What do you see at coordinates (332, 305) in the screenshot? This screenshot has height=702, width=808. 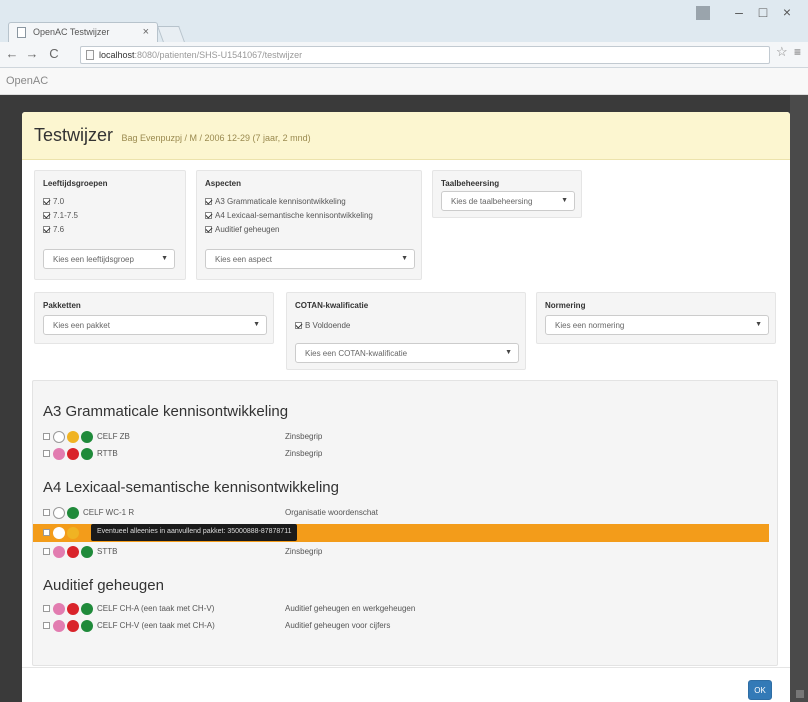 I see `panel-title: COTAN-kwalificatie` at bounding box center [332, 305].